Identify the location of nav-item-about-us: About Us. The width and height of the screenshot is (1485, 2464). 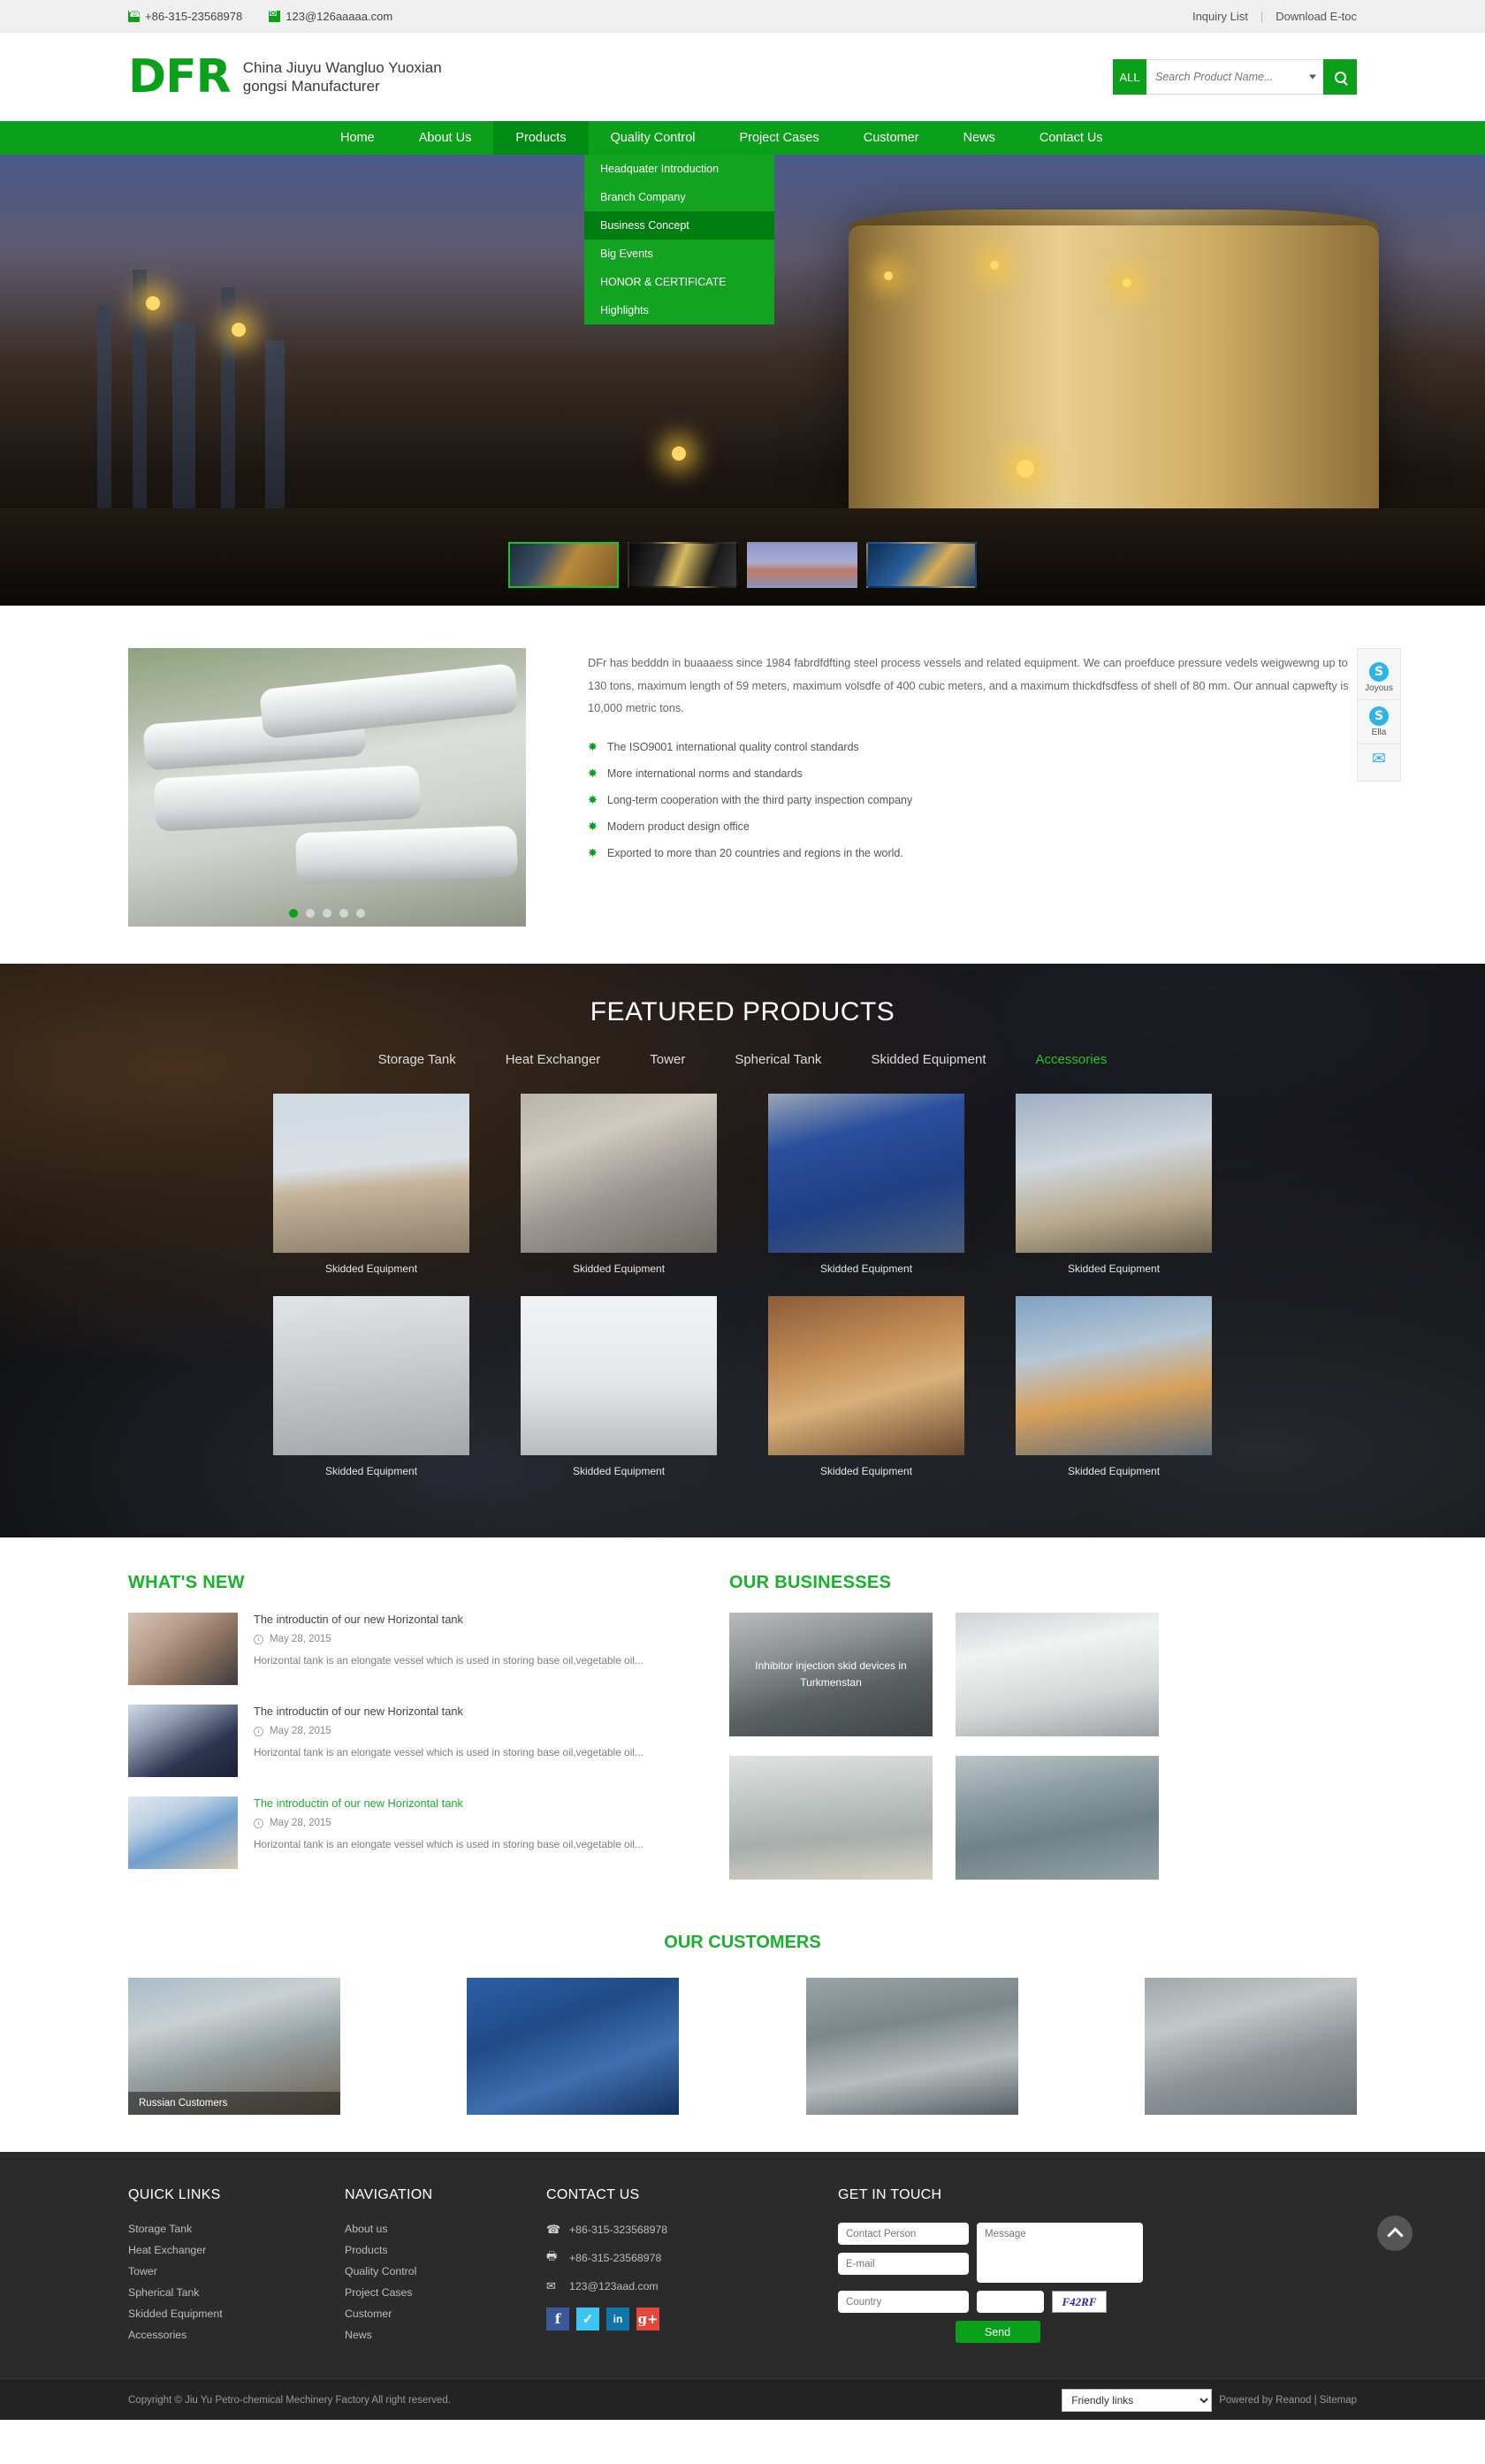
(445, 138).